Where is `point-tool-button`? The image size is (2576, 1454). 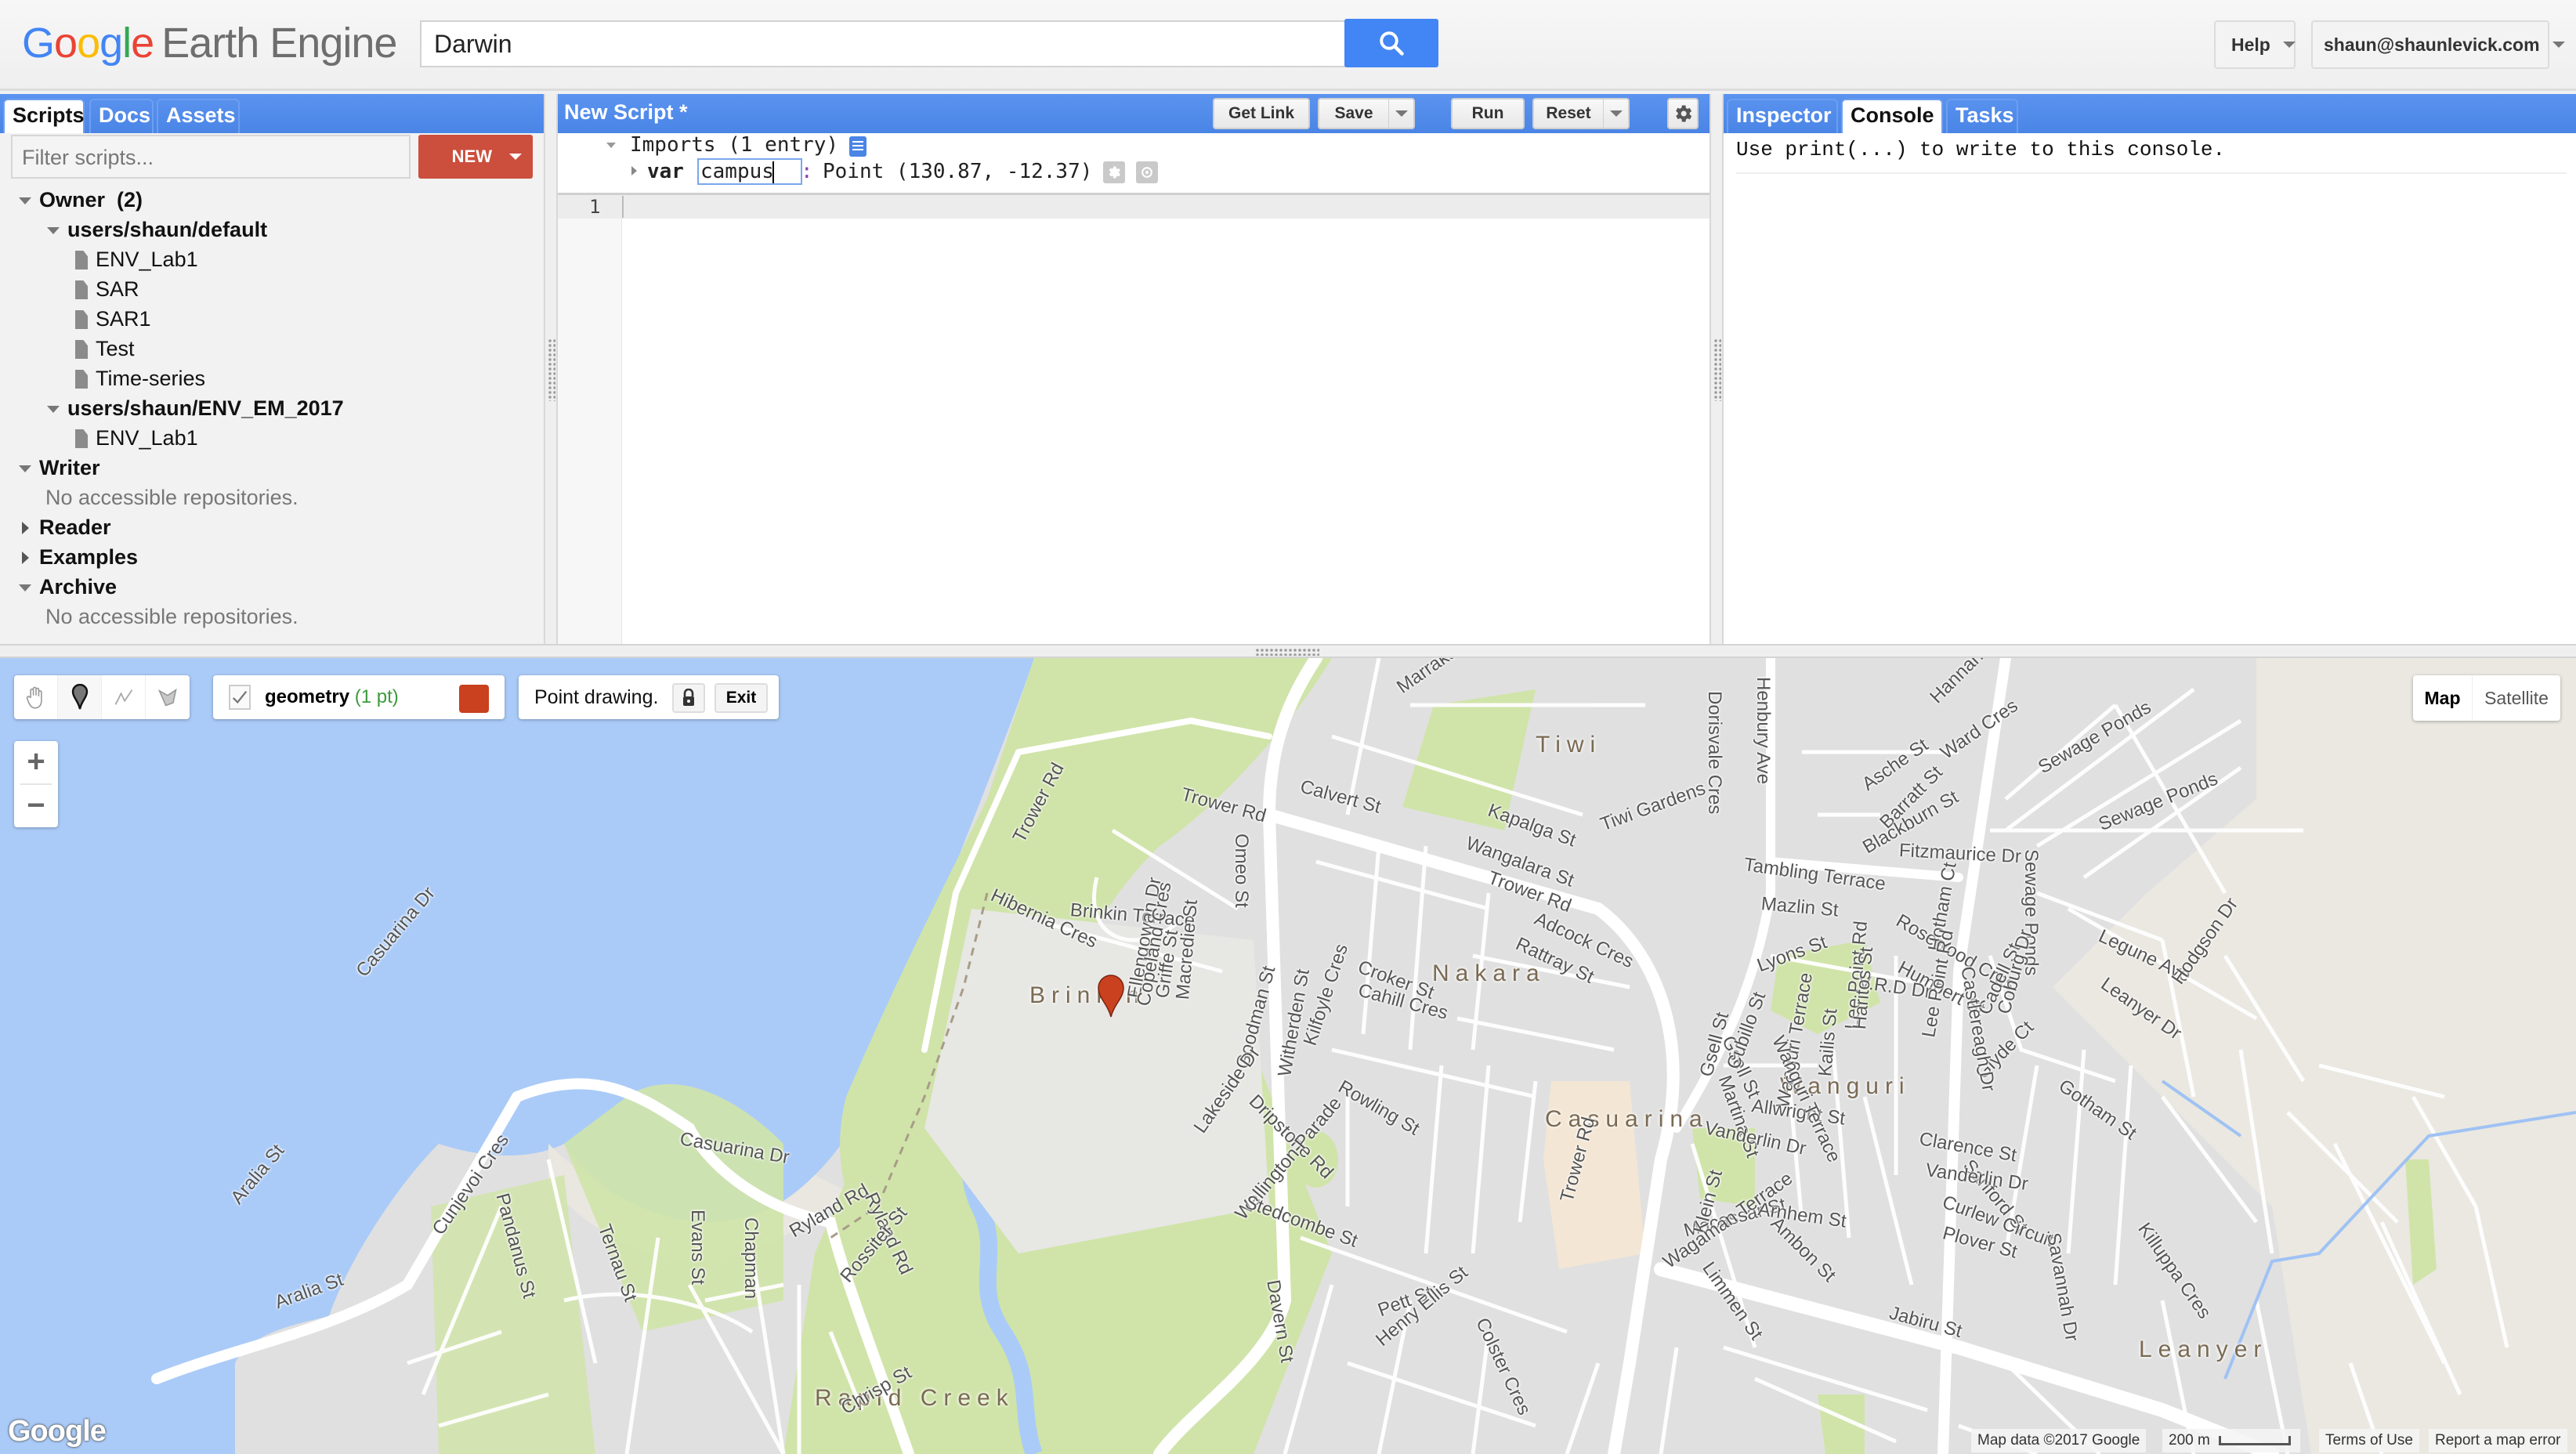 point-tool-button is located at coordinates (80, 697).